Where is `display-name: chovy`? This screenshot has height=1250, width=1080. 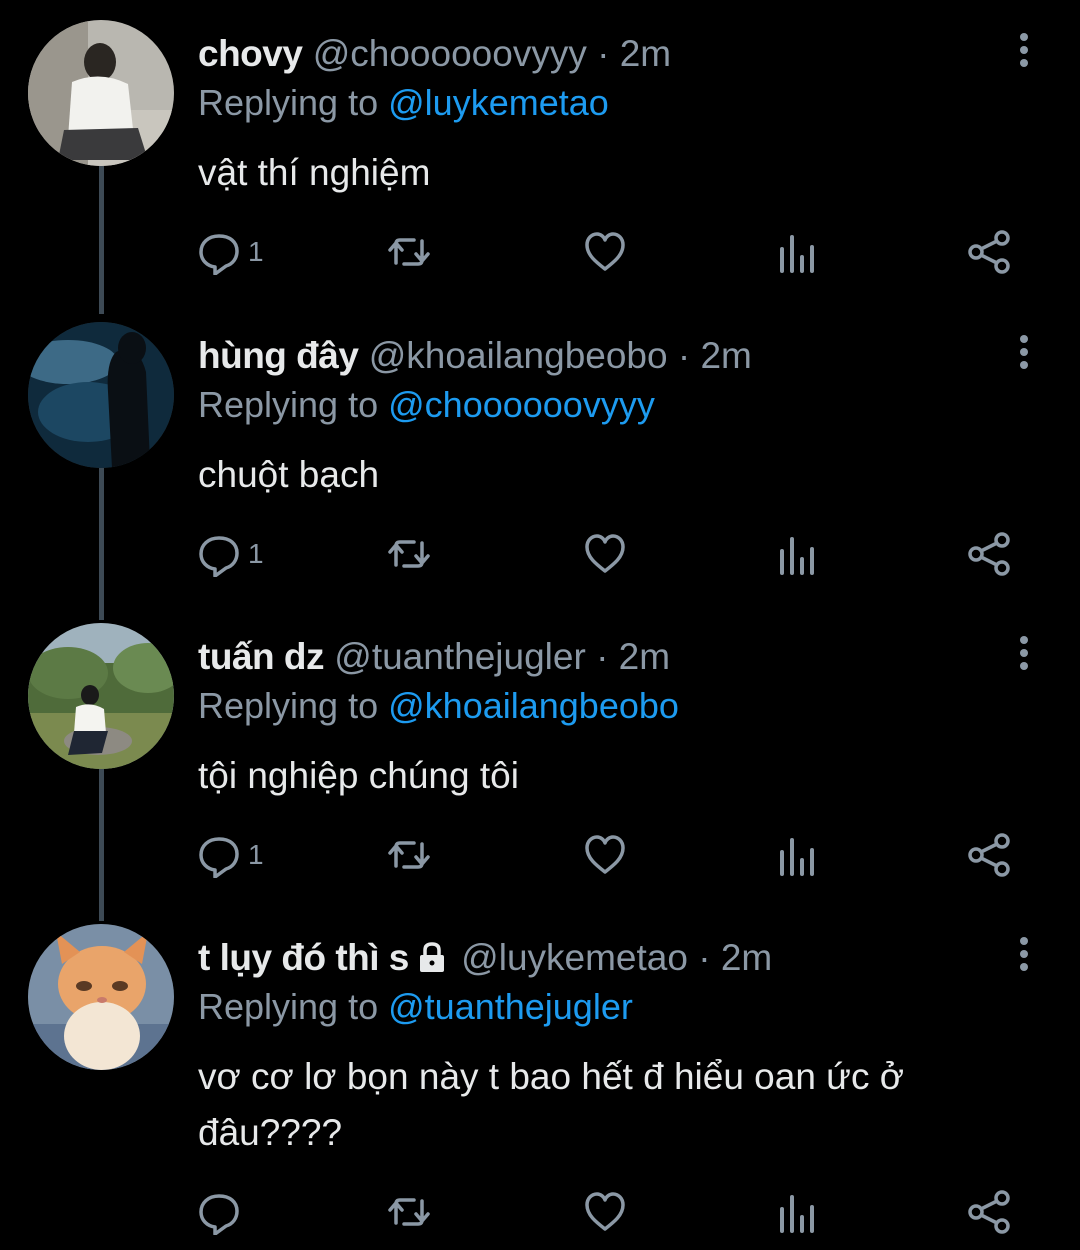 display-name: chovy is located at coordinates (250, 53).